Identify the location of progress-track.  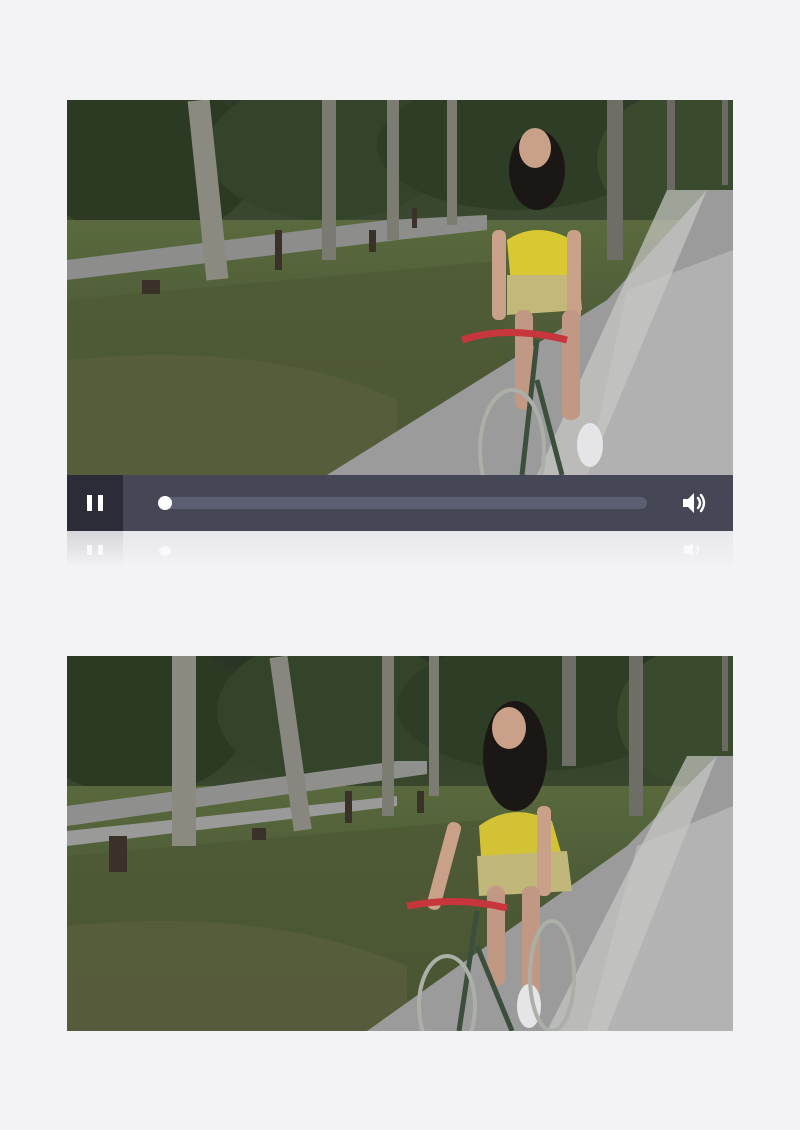
(402, 503).